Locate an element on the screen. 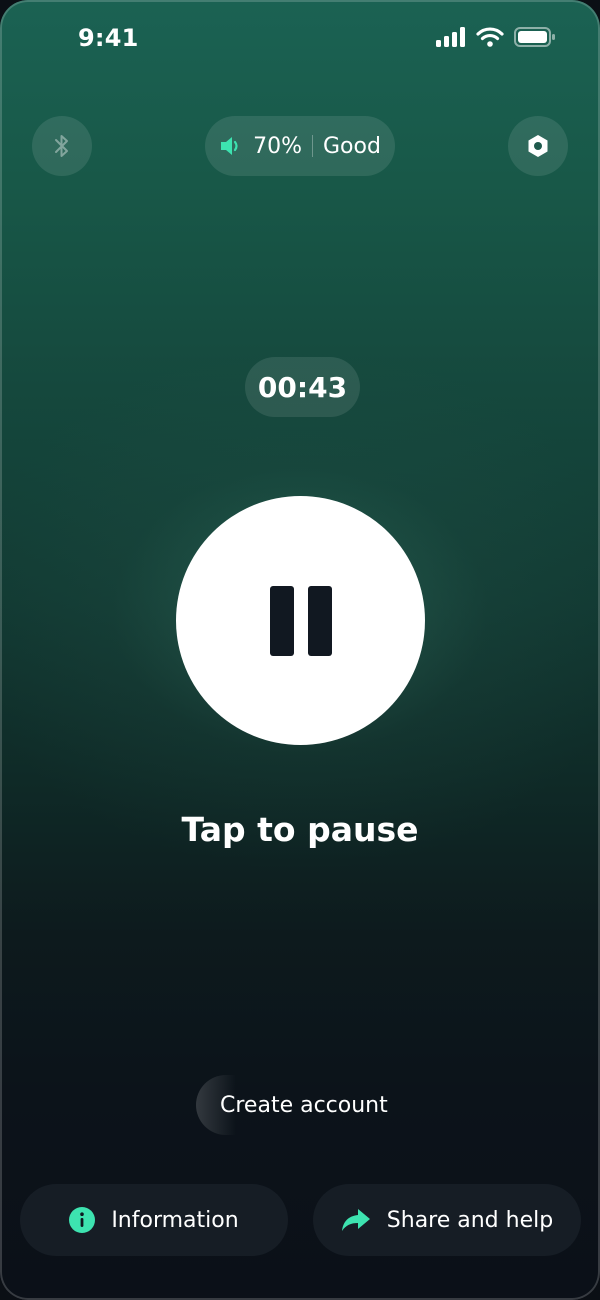 This screenshot has height=1300, width=600. pause-bar-left is located at coordinates (281, 620).